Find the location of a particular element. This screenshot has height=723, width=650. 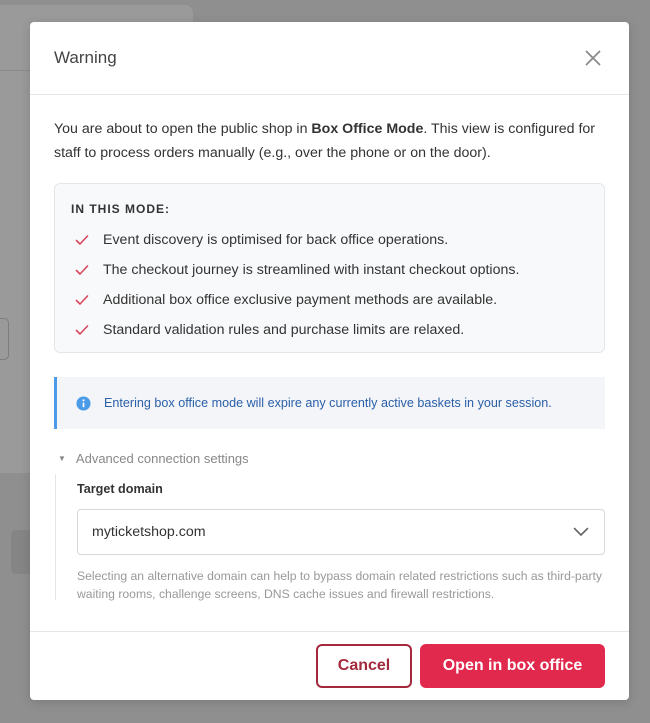

modal-title: Warning is located at coordinates (85, 57).